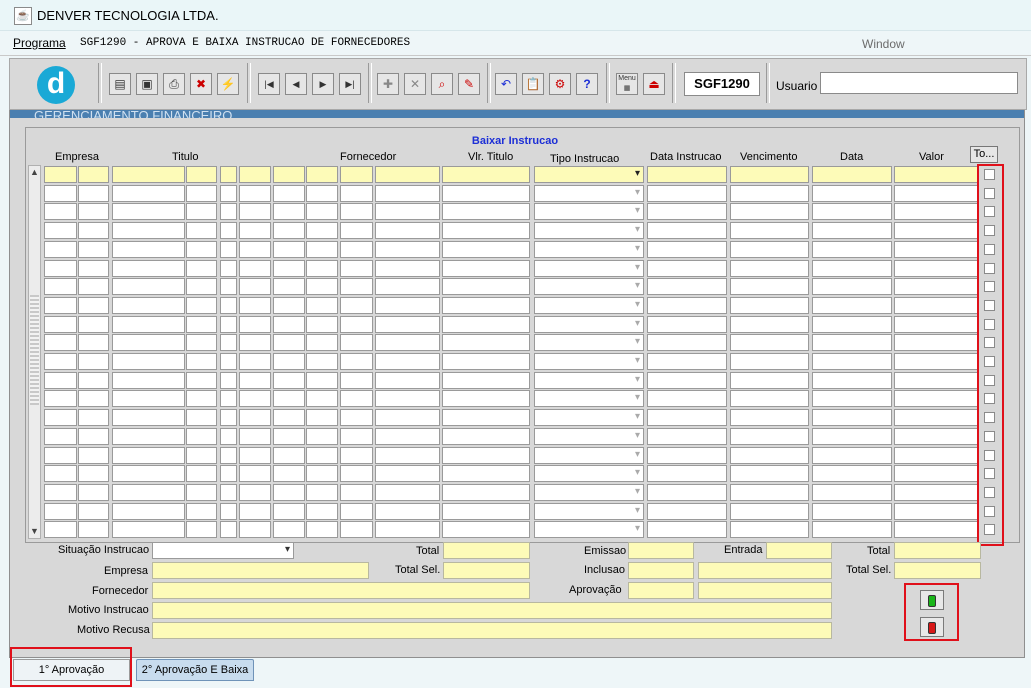 This screenshot has height=688, width=1031. What do you see at coordinates (654, 84) in the screenshot?
I see `exit-icon: ⏏` at bounding box center [654, 84].